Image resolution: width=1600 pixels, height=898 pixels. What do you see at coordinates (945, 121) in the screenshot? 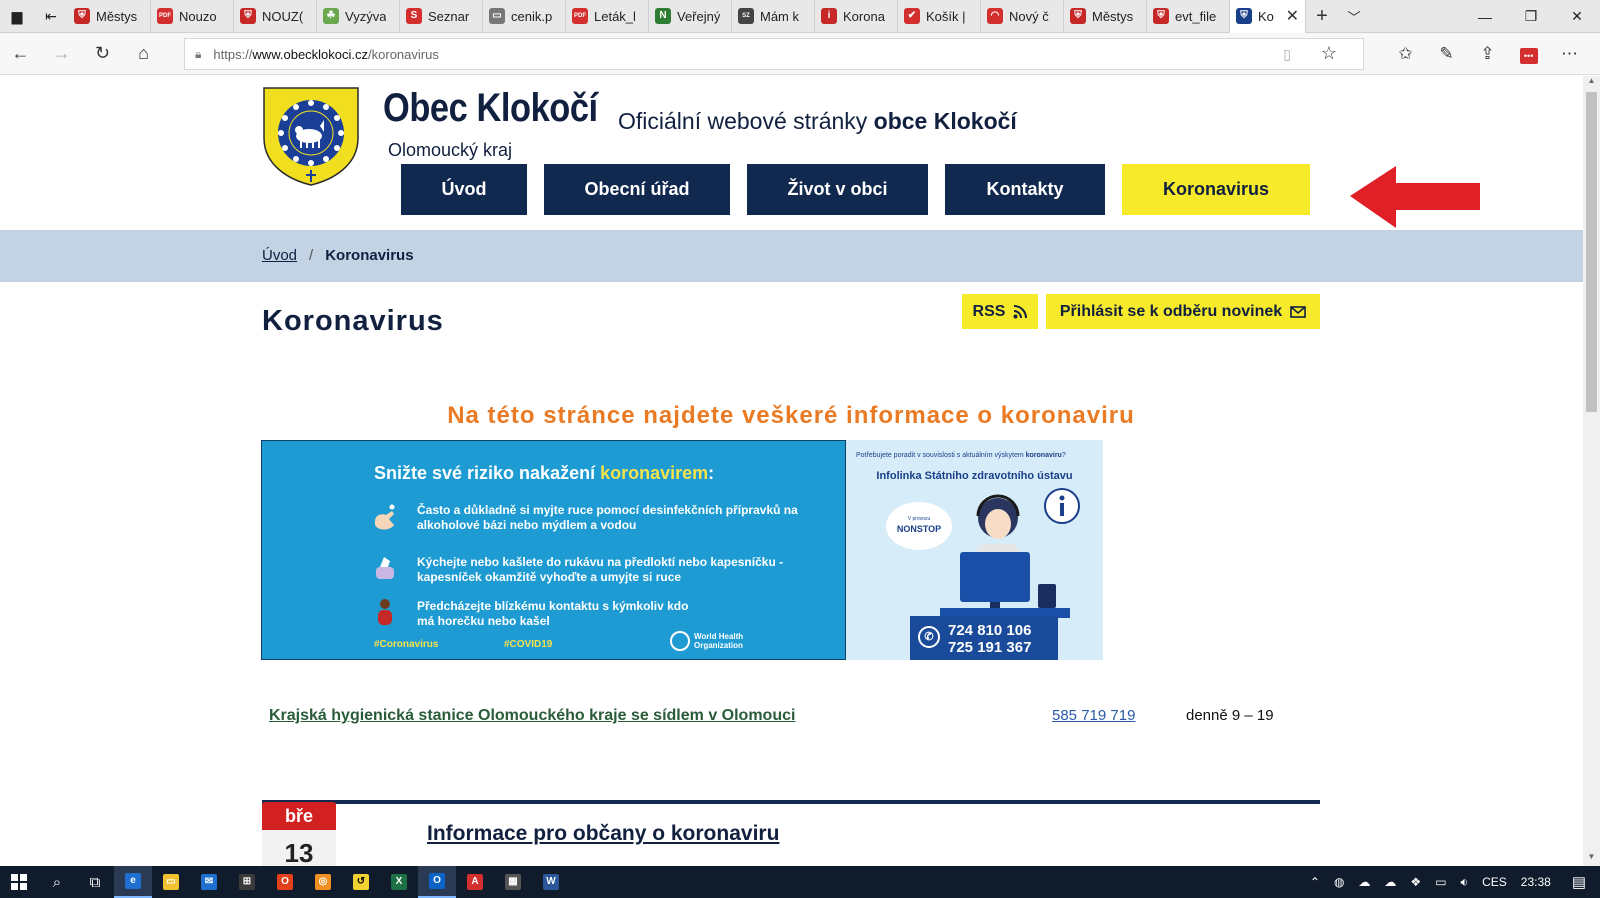
I see `subtitle-bold: obce Klokočí` at bounding box center [945, 121].